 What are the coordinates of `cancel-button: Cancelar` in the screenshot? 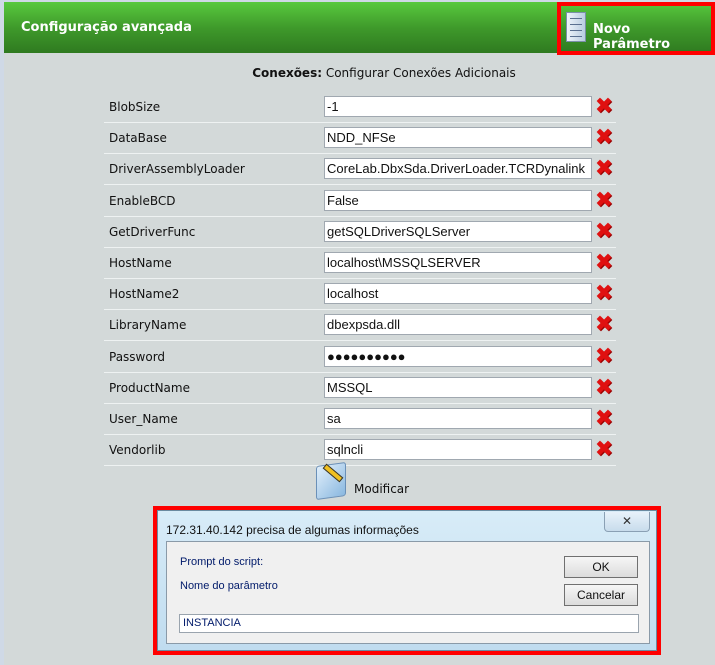 It's located at (601, 595).